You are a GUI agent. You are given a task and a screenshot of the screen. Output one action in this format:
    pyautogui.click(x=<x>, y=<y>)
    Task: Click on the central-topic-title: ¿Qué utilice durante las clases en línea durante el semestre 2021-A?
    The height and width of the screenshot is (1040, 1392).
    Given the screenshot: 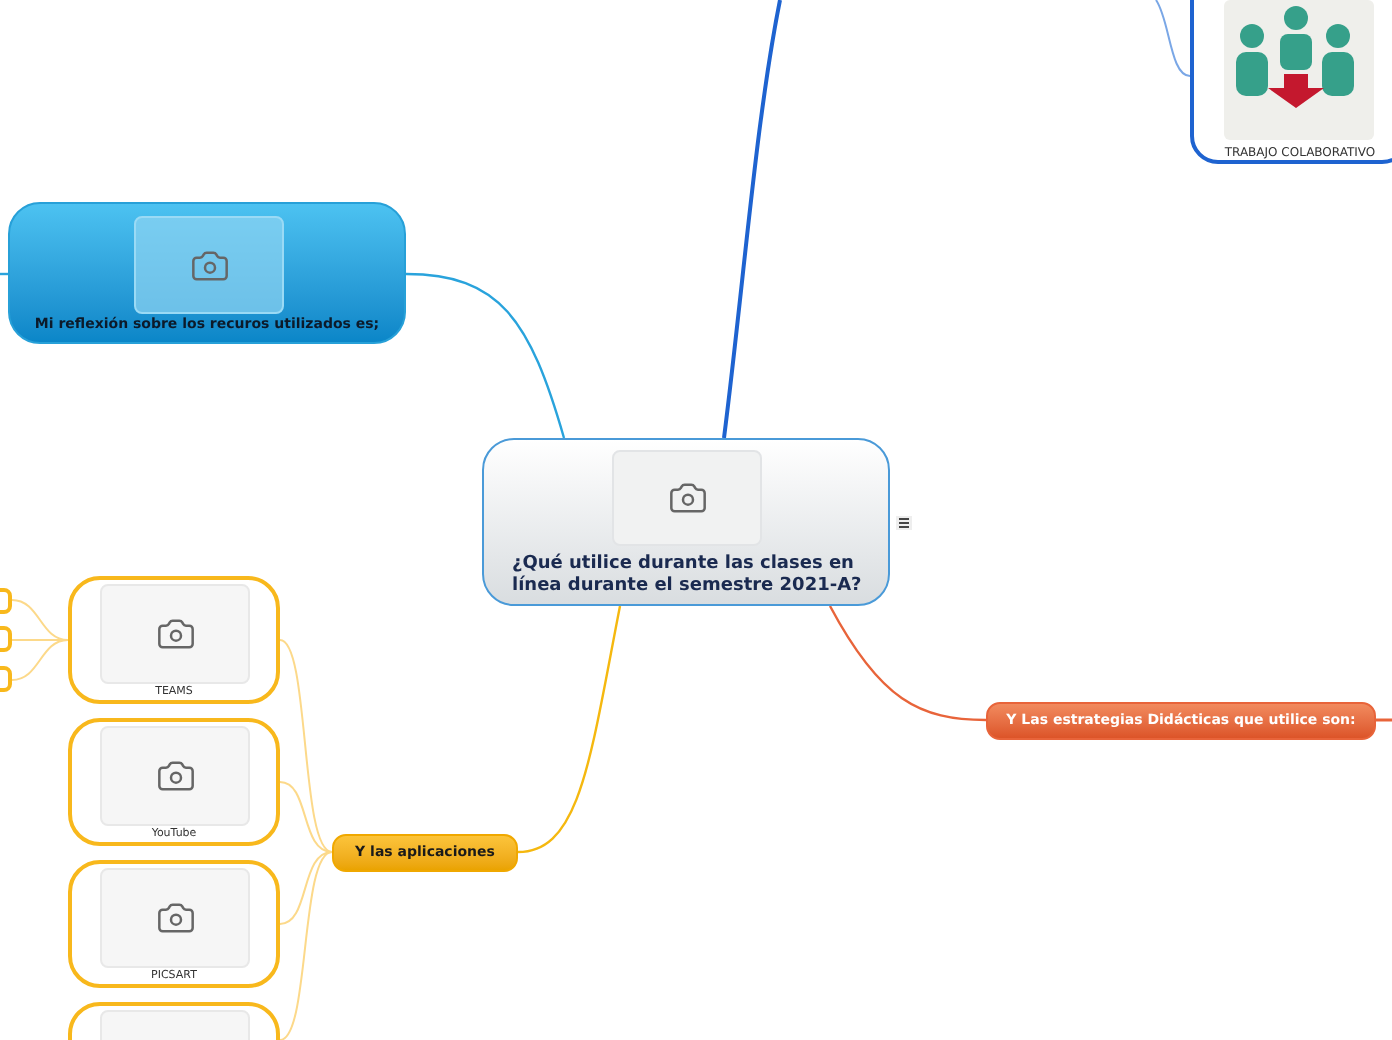 What is the action you would take?
    pyautogui.click(x=688, y=576)
    